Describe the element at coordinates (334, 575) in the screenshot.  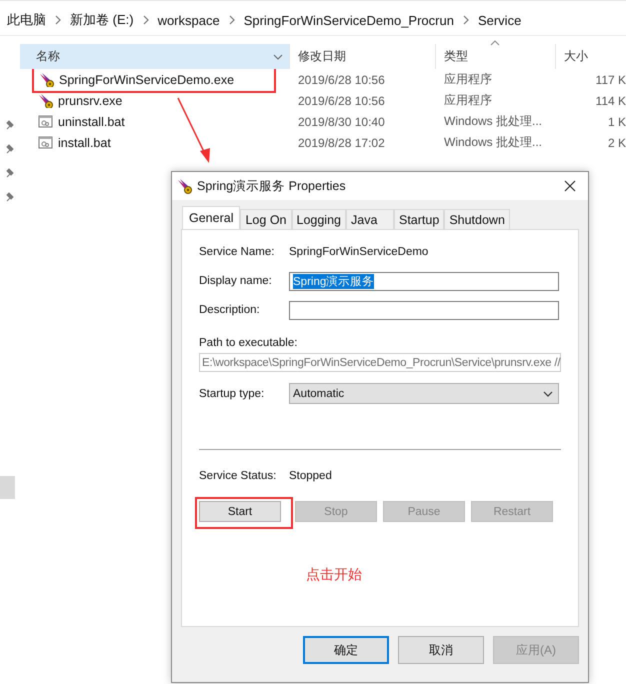
I see `annotation-text: 点击开始` at that location.